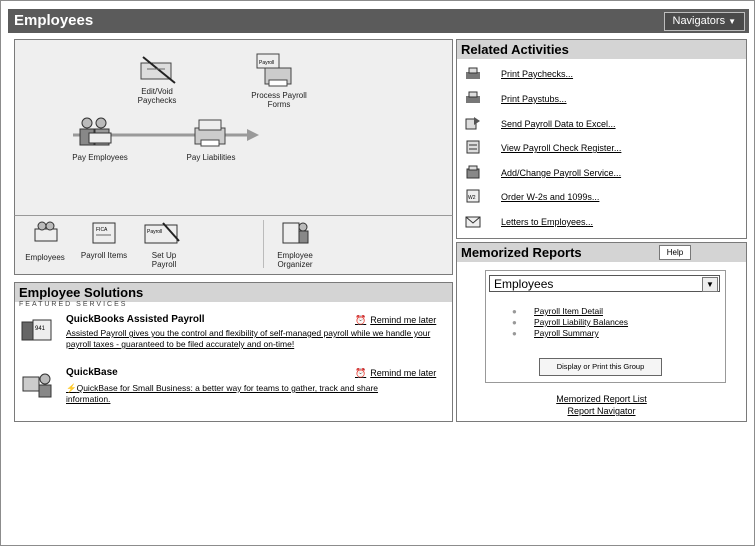  I want to click on assisted-payroll-title: QuickBooks Assisted Payroll, so click(135, 319).